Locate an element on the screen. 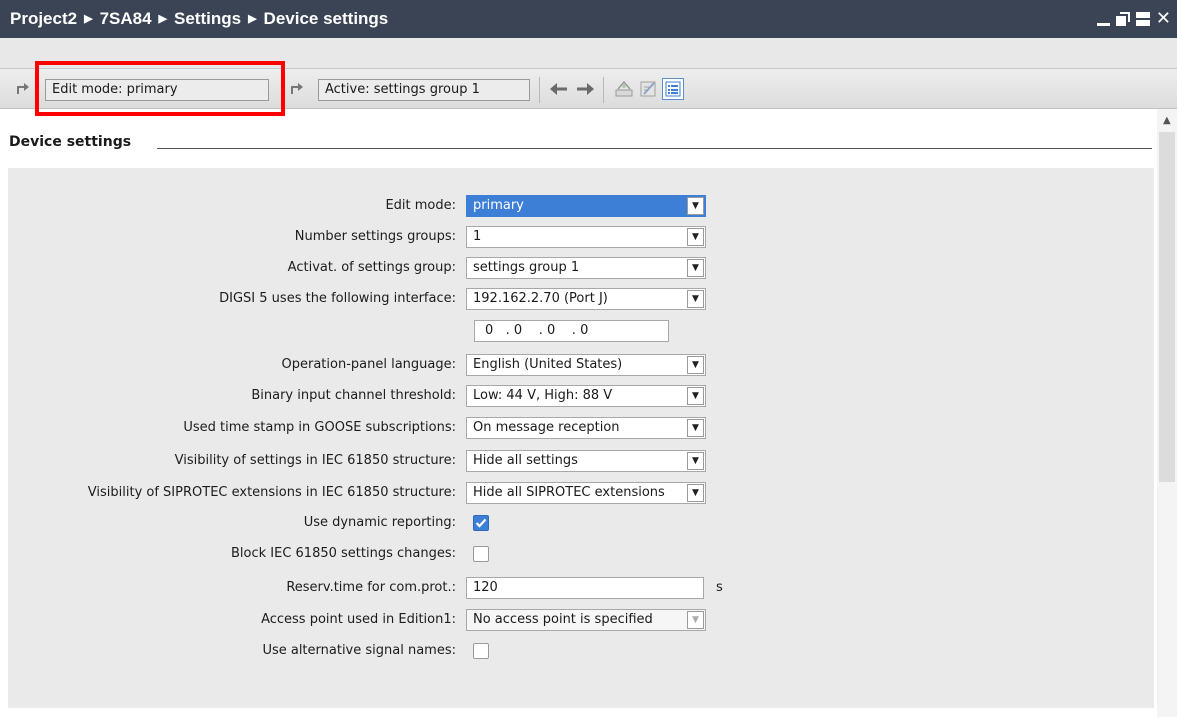  access-point-value: No access point is specified is located at coordinates (563, 619).